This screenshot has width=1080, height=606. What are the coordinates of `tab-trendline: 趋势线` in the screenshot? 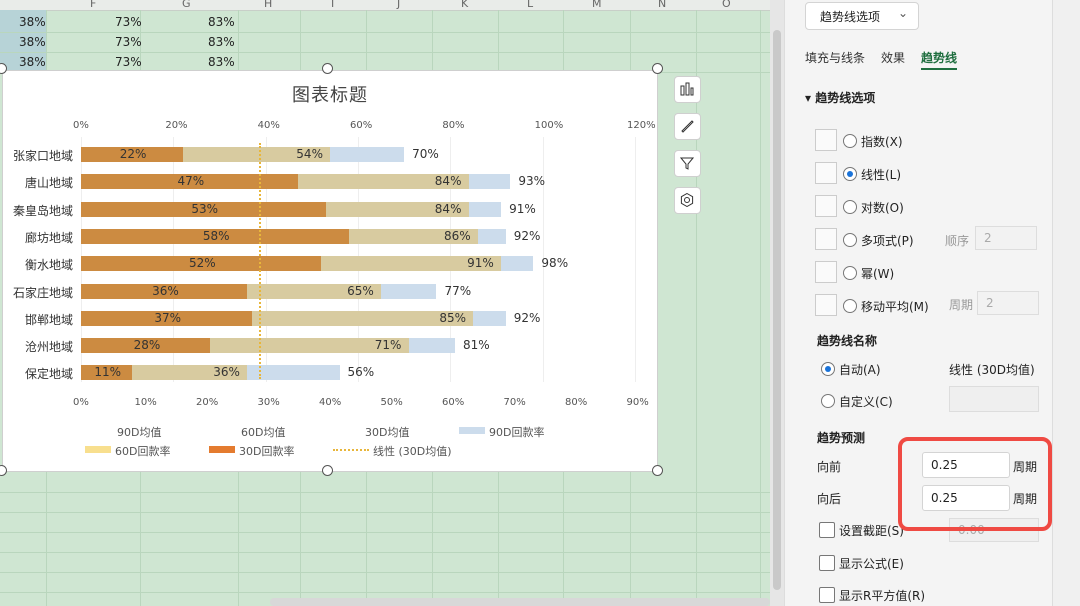 It's located at (939, 59).